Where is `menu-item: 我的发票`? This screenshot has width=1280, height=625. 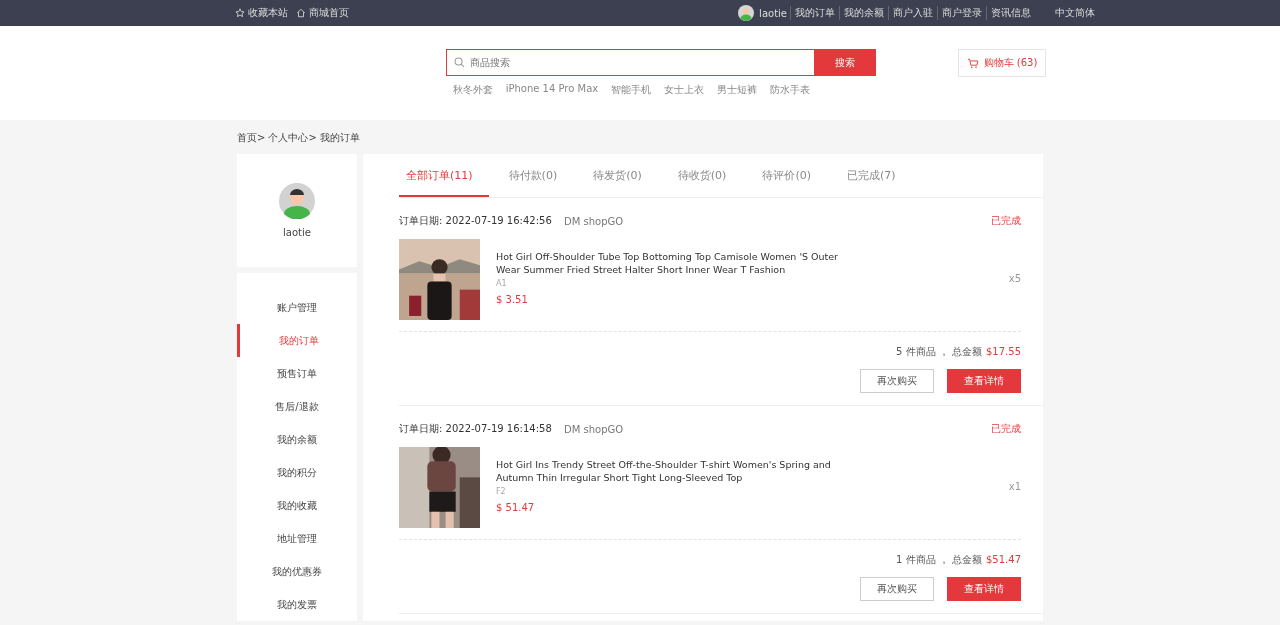
menu-item: 我的发票 is located at coordinates (297, 604).